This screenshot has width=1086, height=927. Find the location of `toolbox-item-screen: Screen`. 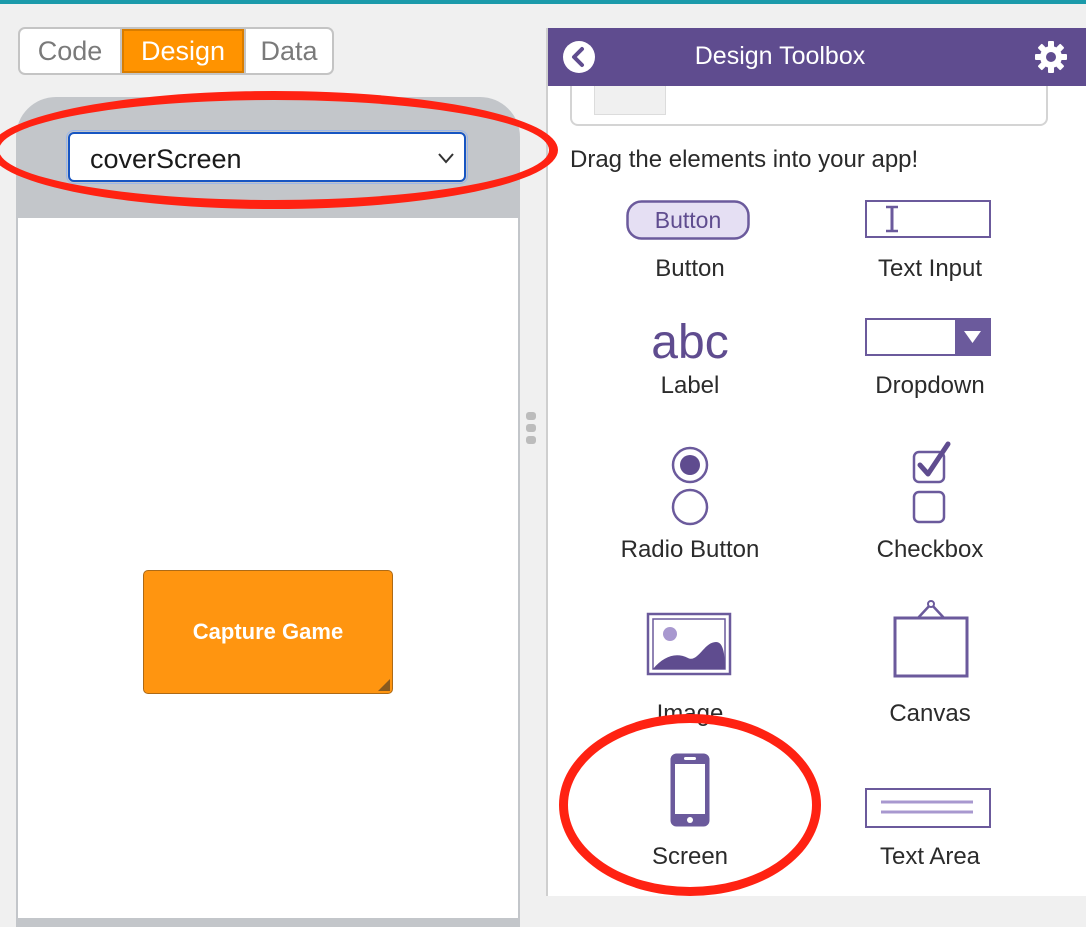

toolbox-item-screen: Screen is located at coordinates (690, 813).